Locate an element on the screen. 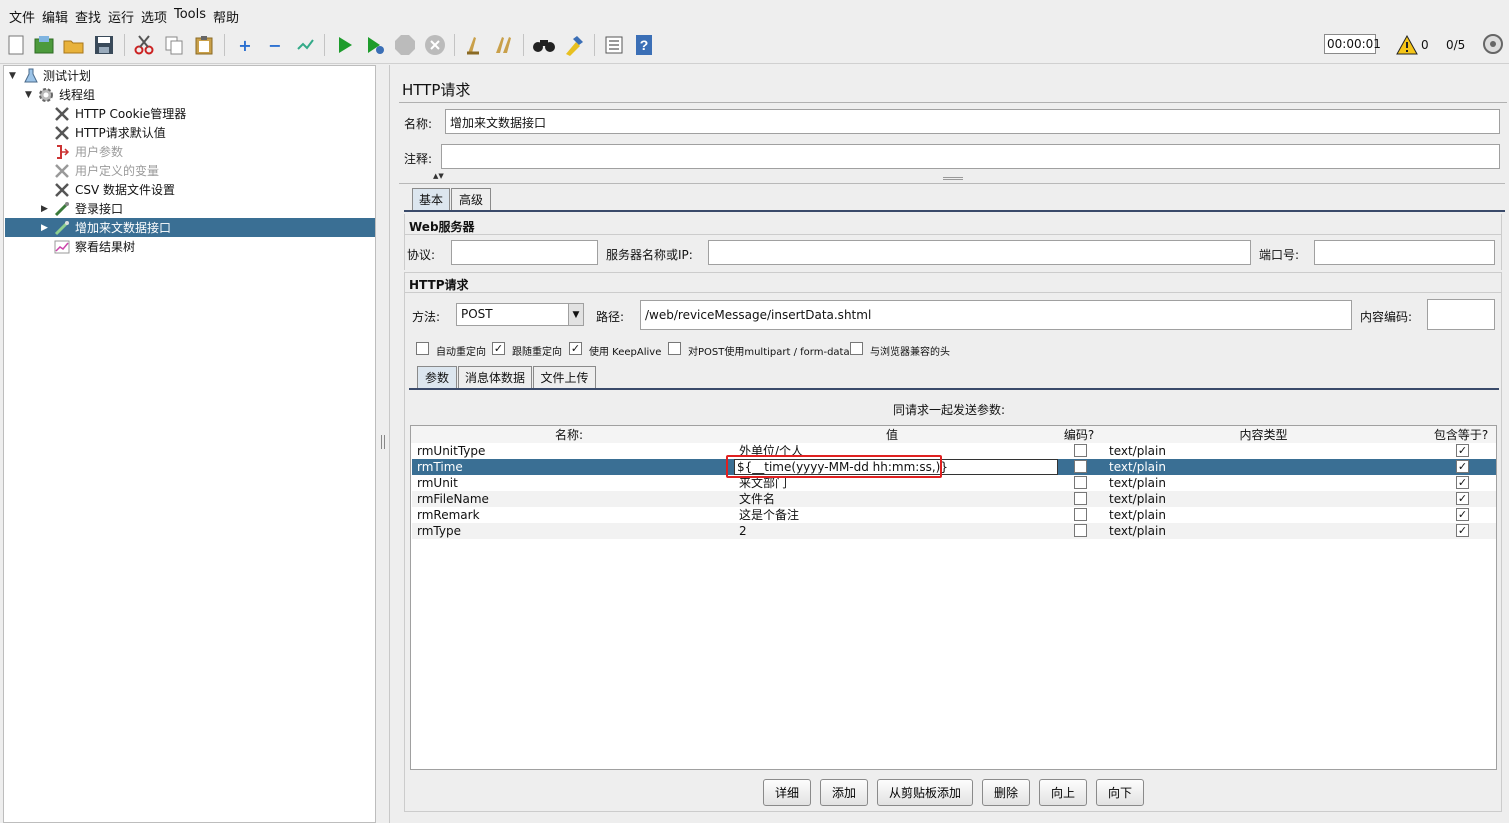  port-input is located at coordinates (1404, 252).